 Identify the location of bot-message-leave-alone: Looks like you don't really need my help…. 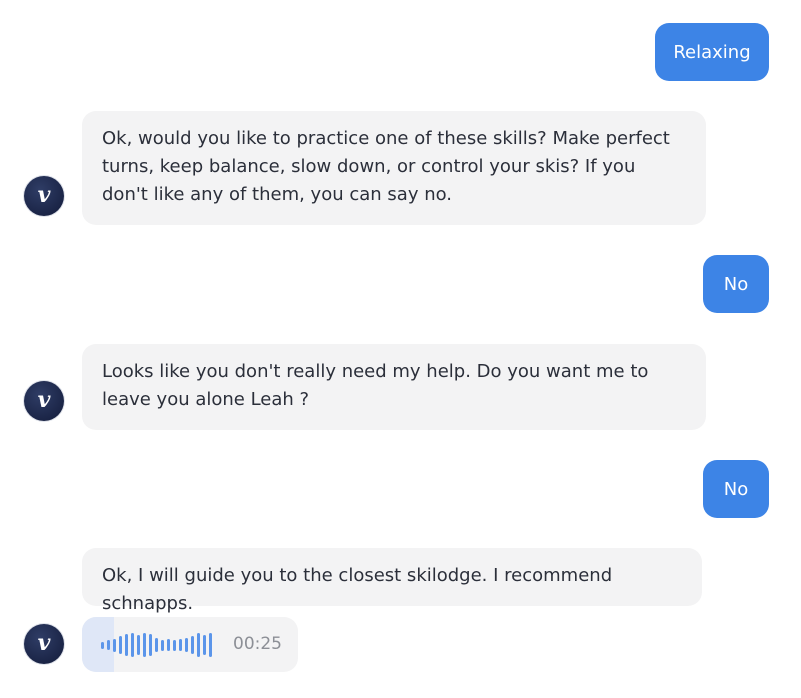
(394, 387).